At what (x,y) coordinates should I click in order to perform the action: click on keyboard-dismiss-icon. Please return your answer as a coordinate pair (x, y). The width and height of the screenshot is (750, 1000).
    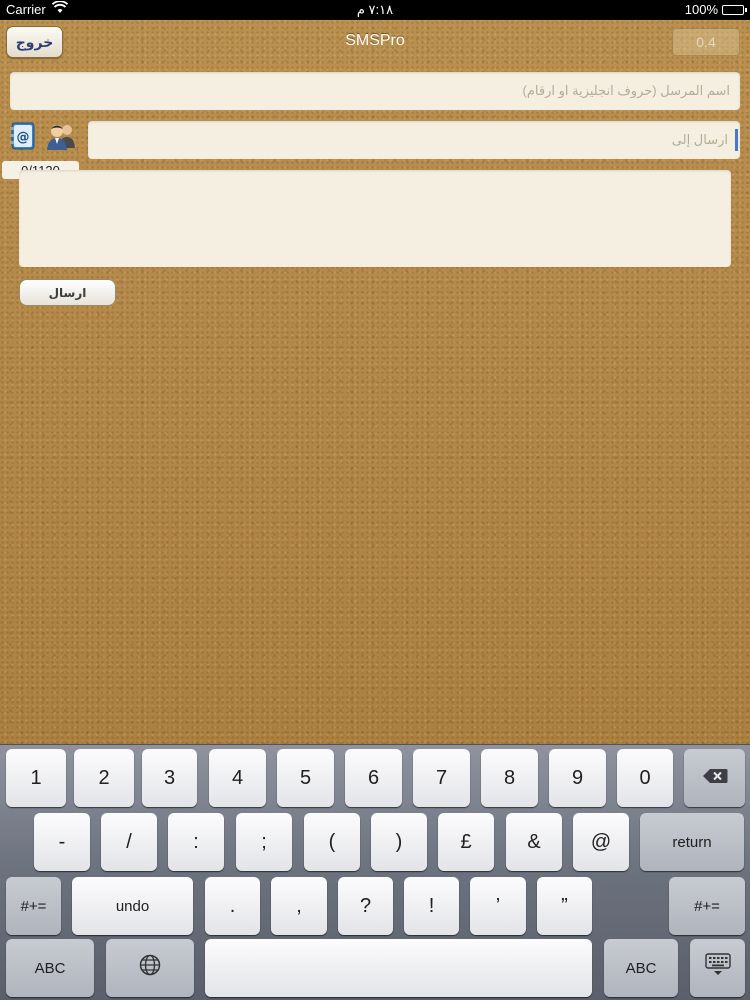
    Looking at the image, I should click on (717, 968).